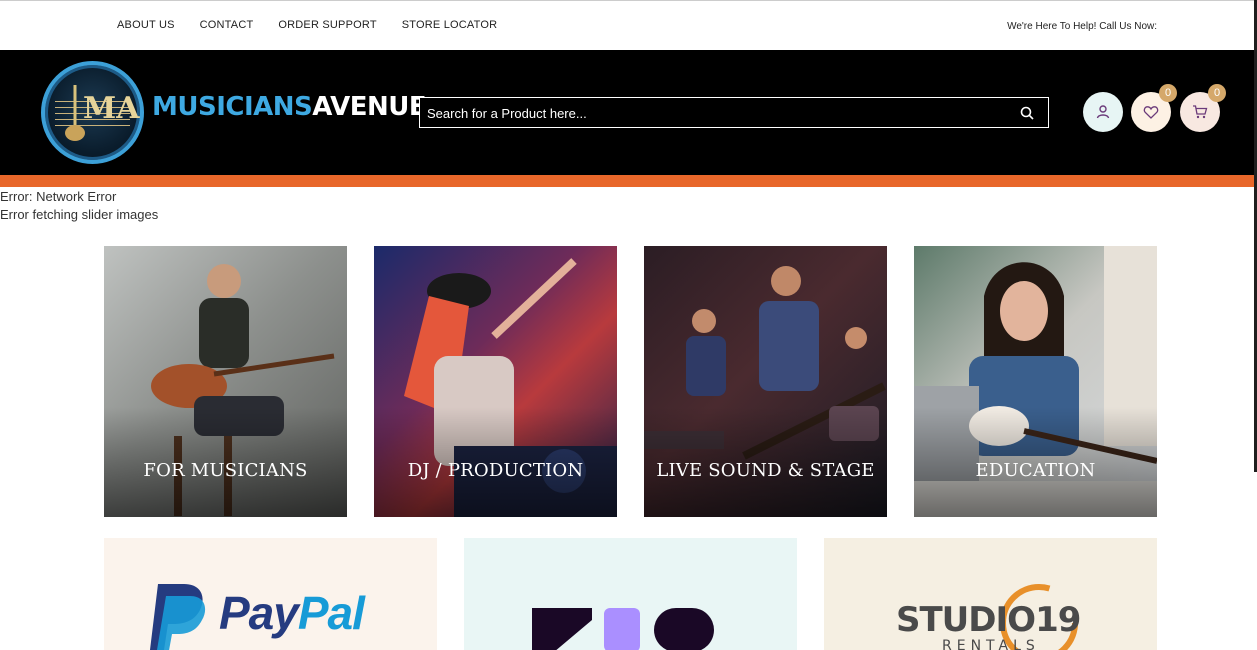  Describe the element at coordinates (450, 25) in the screenshot. I see `nav-store-locator: STORE LOCATOR` at that location.